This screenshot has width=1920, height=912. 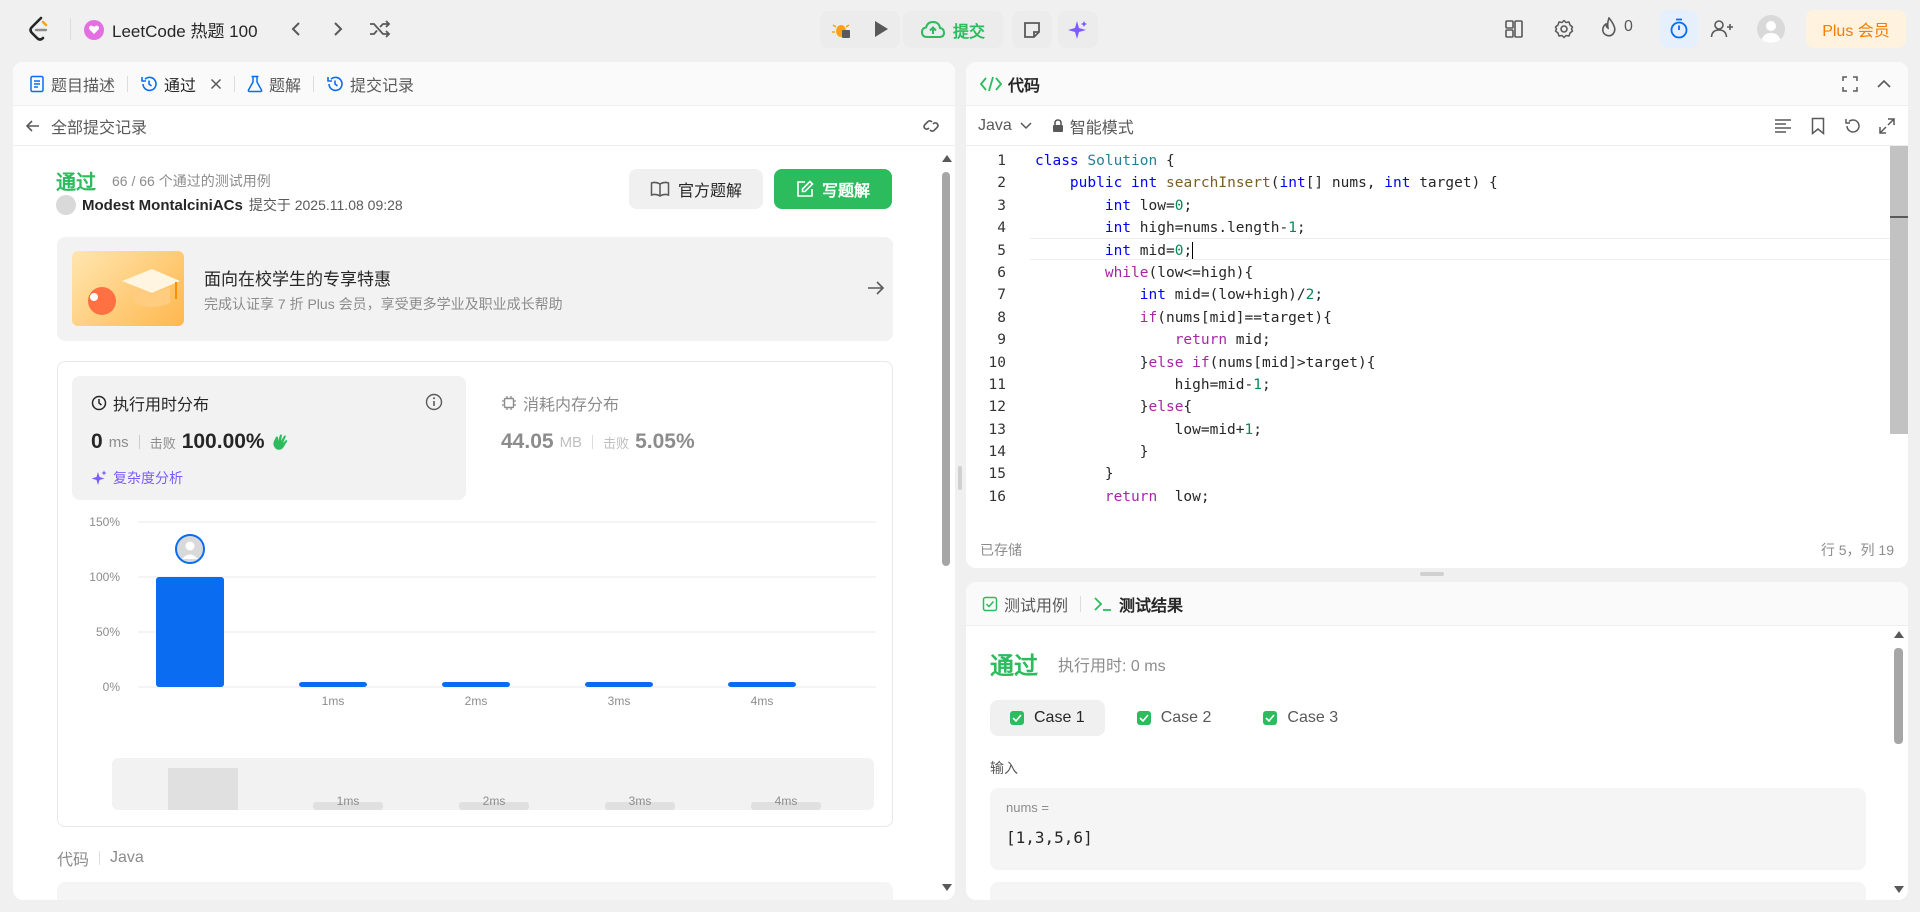 I want to click on case-tab-1: Case 1, so click(x=1047, y=718).